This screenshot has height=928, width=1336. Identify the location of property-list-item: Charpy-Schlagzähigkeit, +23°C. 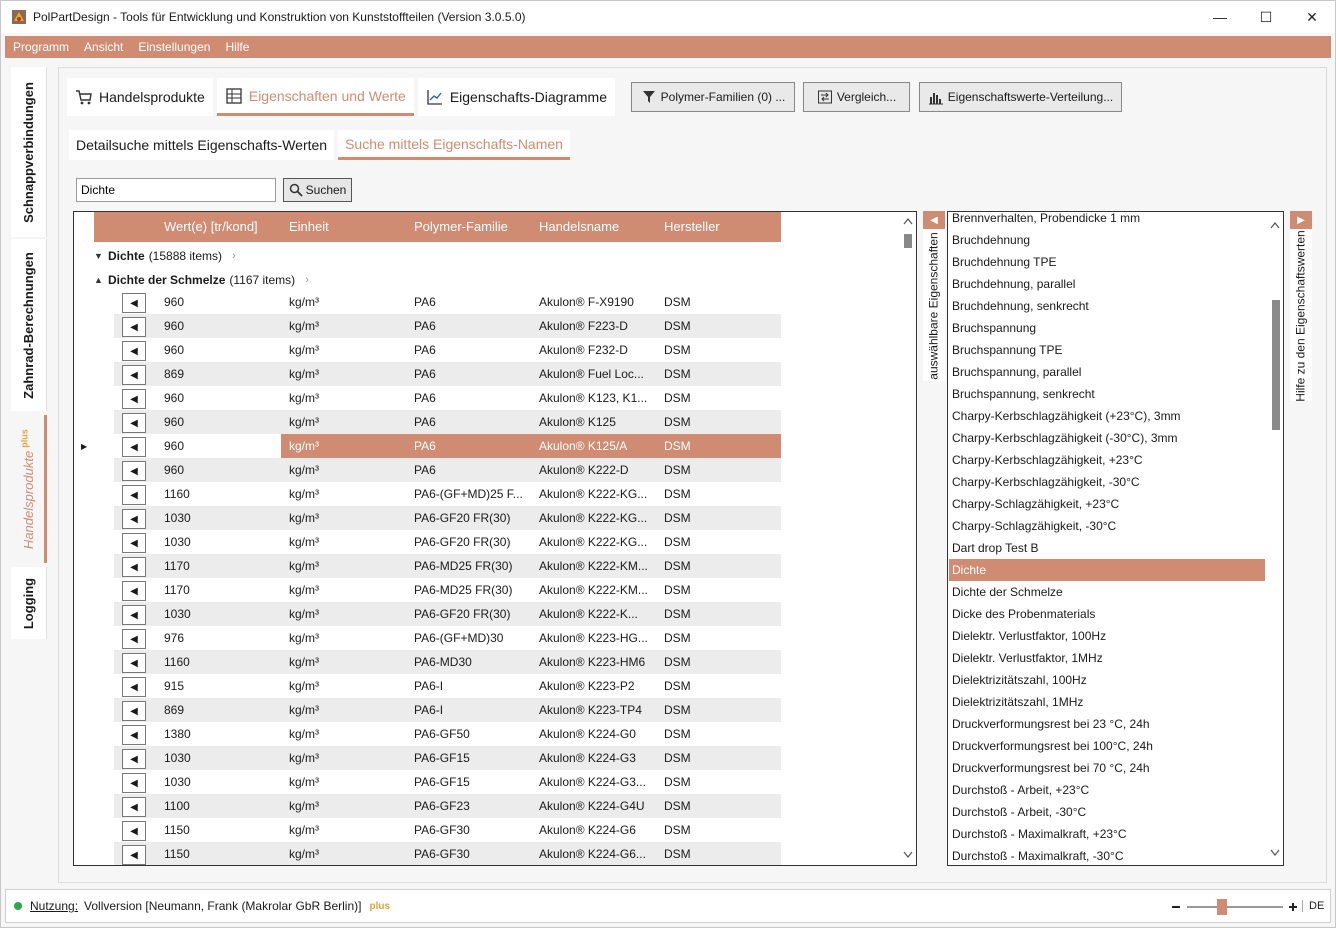
(1107, 504).